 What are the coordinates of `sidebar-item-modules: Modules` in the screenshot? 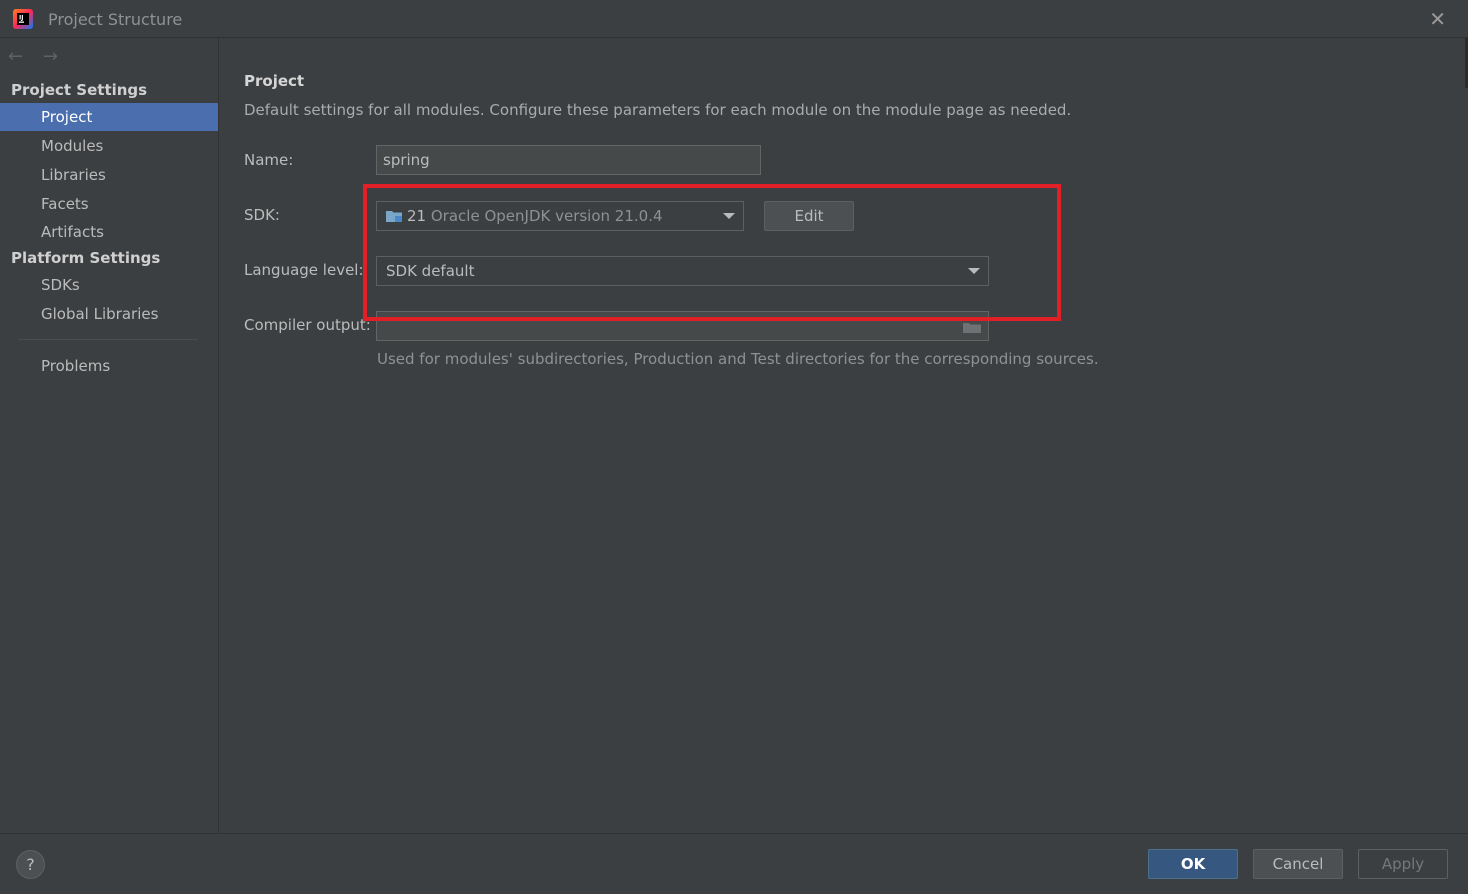 It's located at (109, 146).